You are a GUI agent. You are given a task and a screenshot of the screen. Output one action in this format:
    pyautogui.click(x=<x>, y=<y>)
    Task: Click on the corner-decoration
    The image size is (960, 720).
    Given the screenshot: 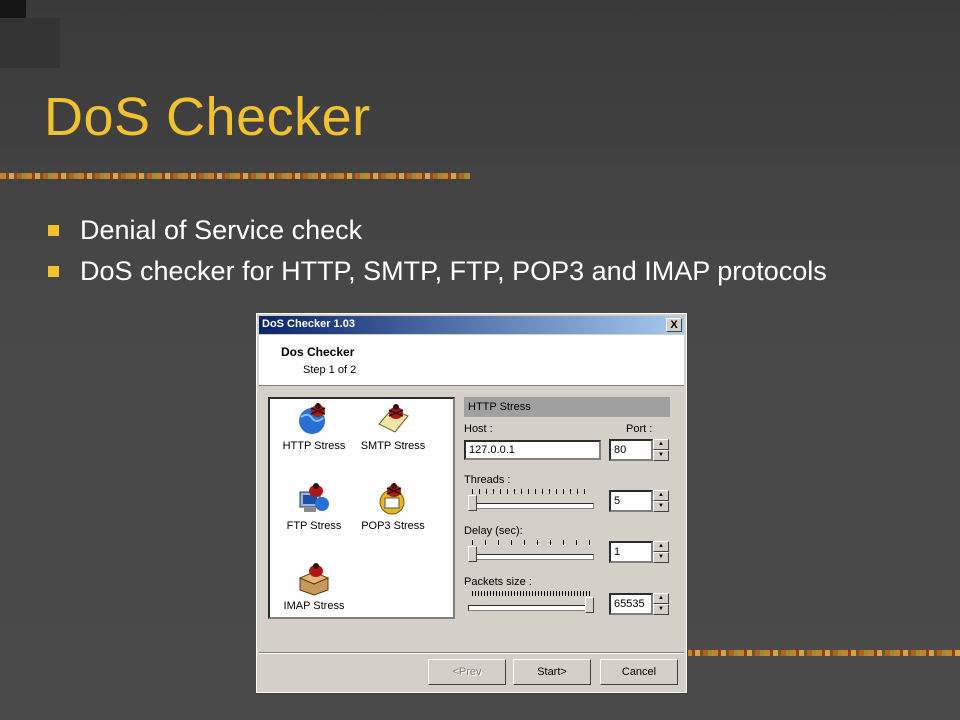 What is the action you would take?
    pyautogui.click(x=13, y=9)
    